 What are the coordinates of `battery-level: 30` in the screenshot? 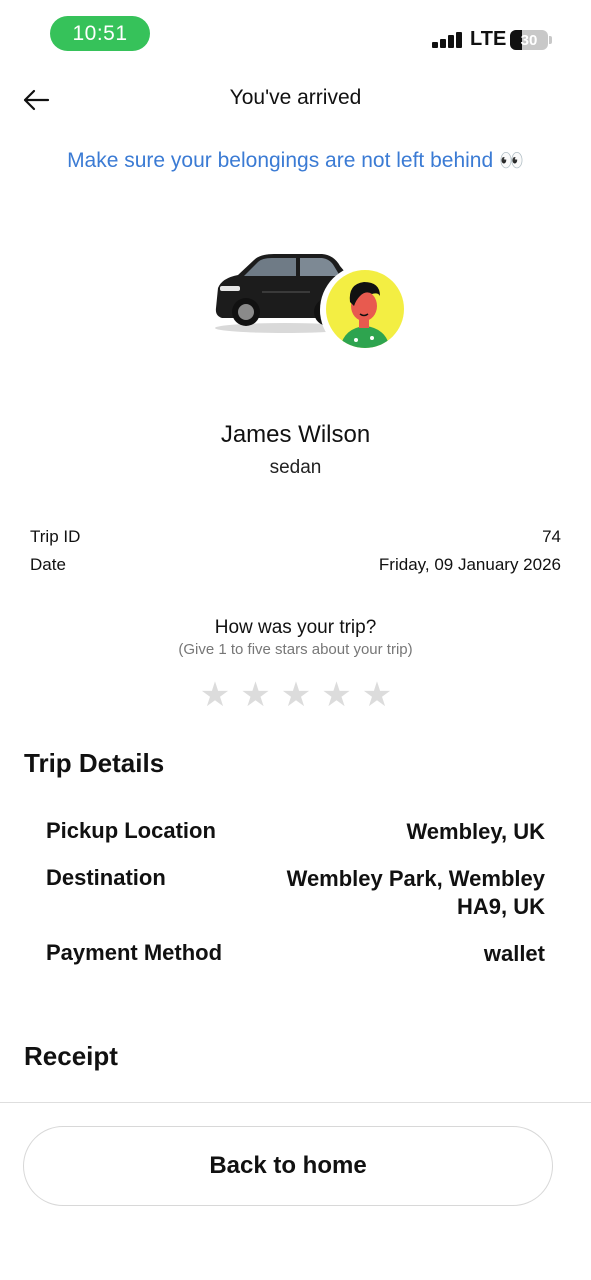 It's located at (529, 40).